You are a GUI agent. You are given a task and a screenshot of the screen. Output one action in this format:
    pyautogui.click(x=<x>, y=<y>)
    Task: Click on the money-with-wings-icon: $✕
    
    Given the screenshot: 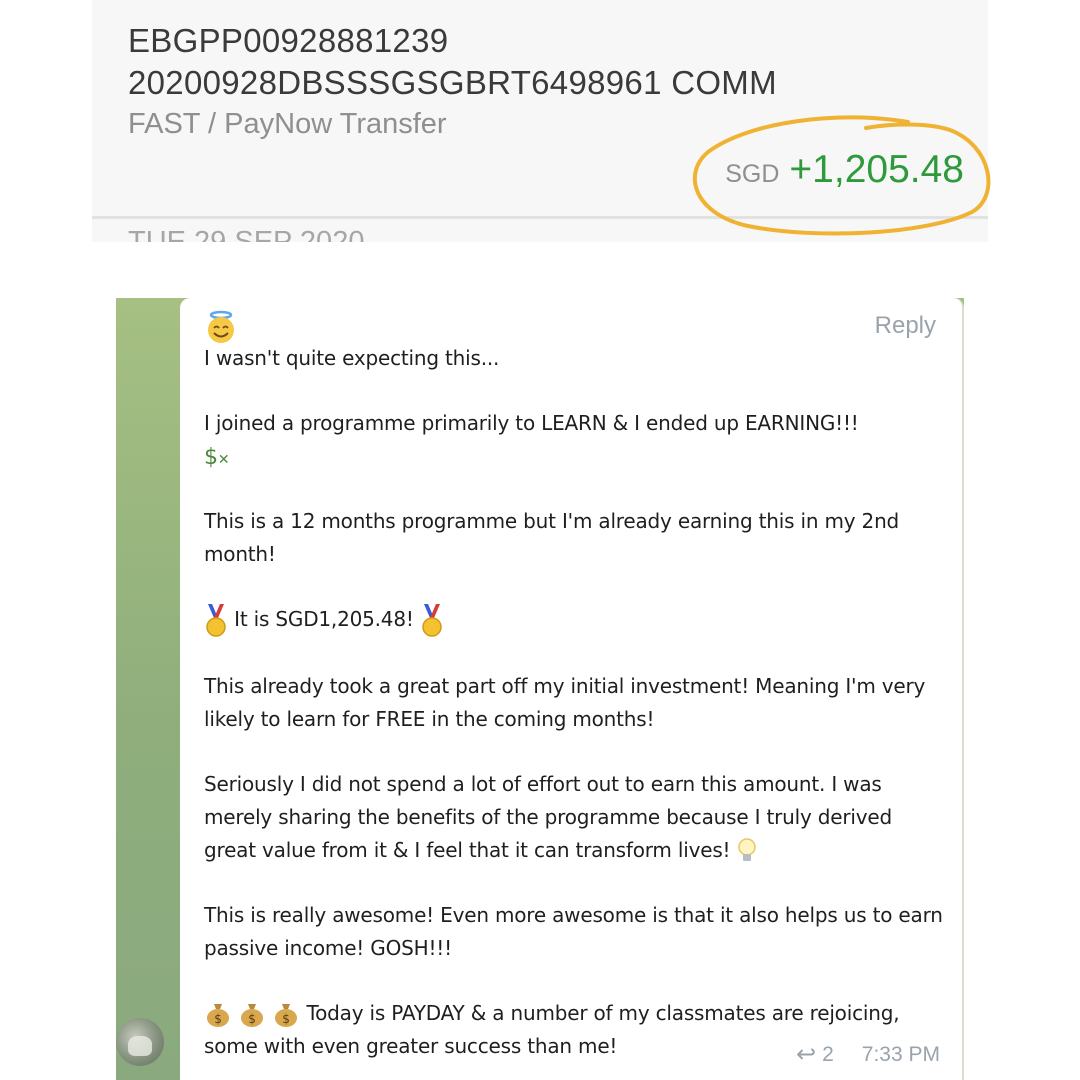 What is the action you would take?
    pyautogui.click(x=217, y=457)
    